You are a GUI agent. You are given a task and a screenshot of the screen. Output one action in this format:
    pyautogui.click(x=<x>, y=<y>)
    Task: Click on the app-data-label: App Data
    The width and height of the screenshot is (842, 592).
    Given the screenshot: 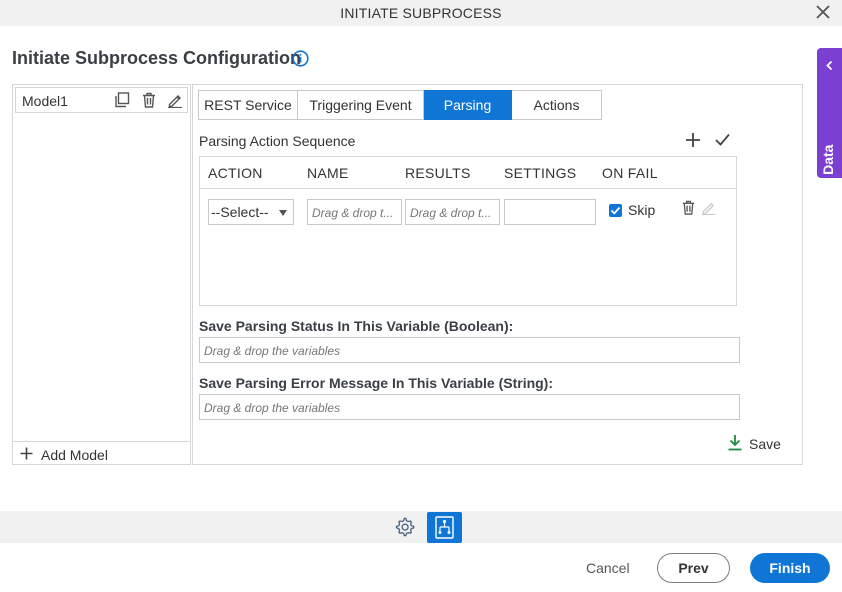 What is the action you would take?
    pyautogui.click(x=828, y=175)
    